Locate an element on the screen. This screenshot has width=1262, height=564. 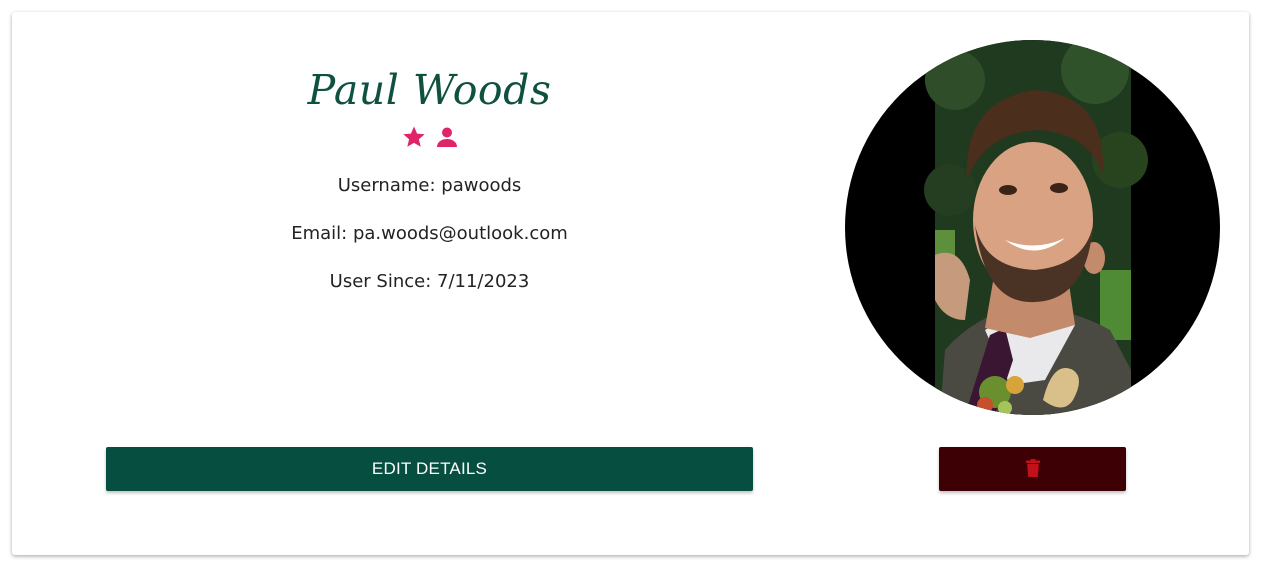
profile-name: Paul Woods is located at coordinates (429, 90).